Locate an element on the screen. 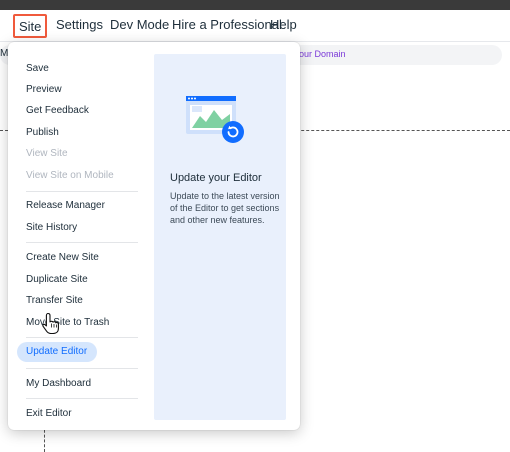 Image resolution: width=510 pixels, height=452 pixels. menu-item-release-manager: Release Manager is located at coordinates (65, 206).